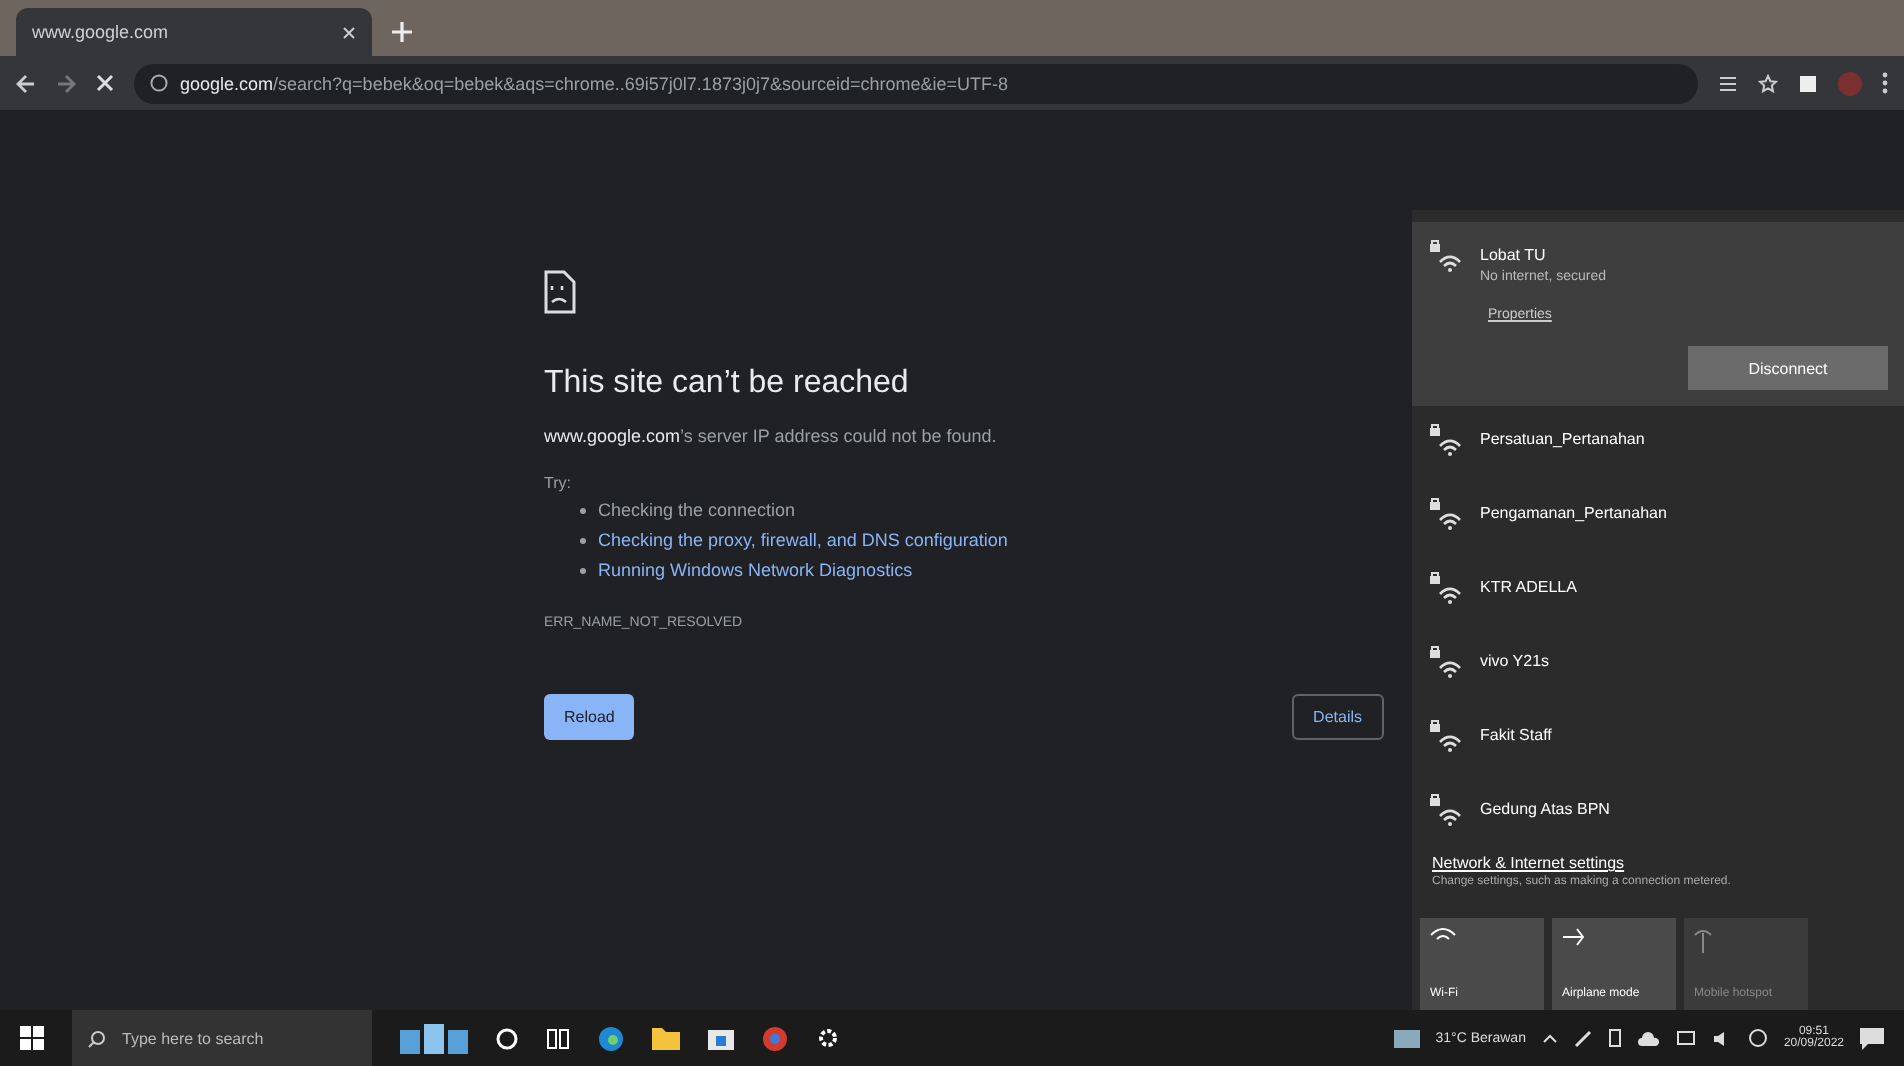 This screenshot has height=1066, width=1904. What do you see at coordinates (32, 1038) in the screenshot?
I see `windows-icon` at bounding box center [32, 1038].